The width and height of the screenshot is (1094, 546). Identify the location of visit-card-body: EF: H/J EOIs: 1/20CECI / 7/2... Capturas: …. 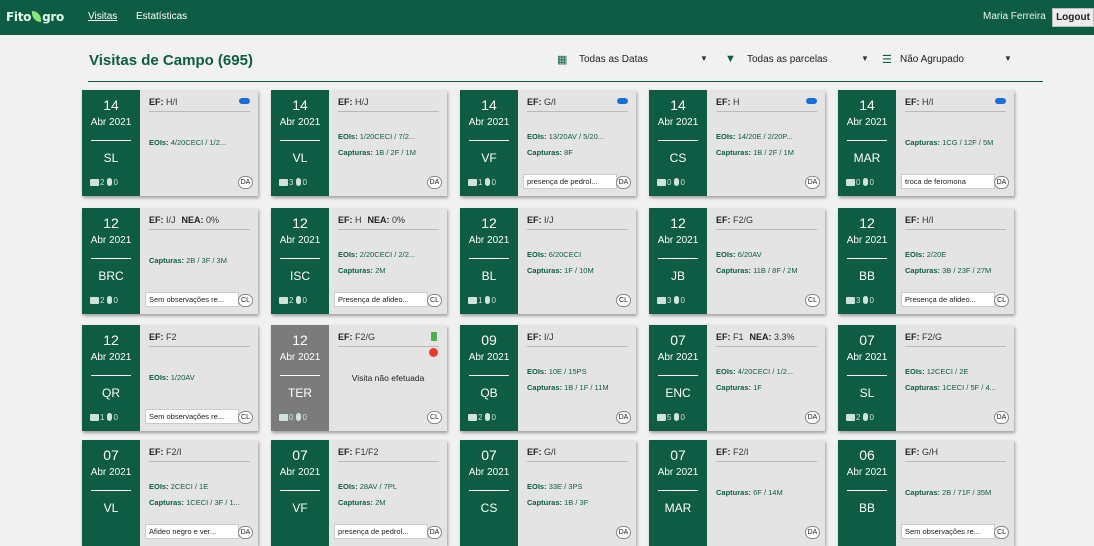
(388, 143).